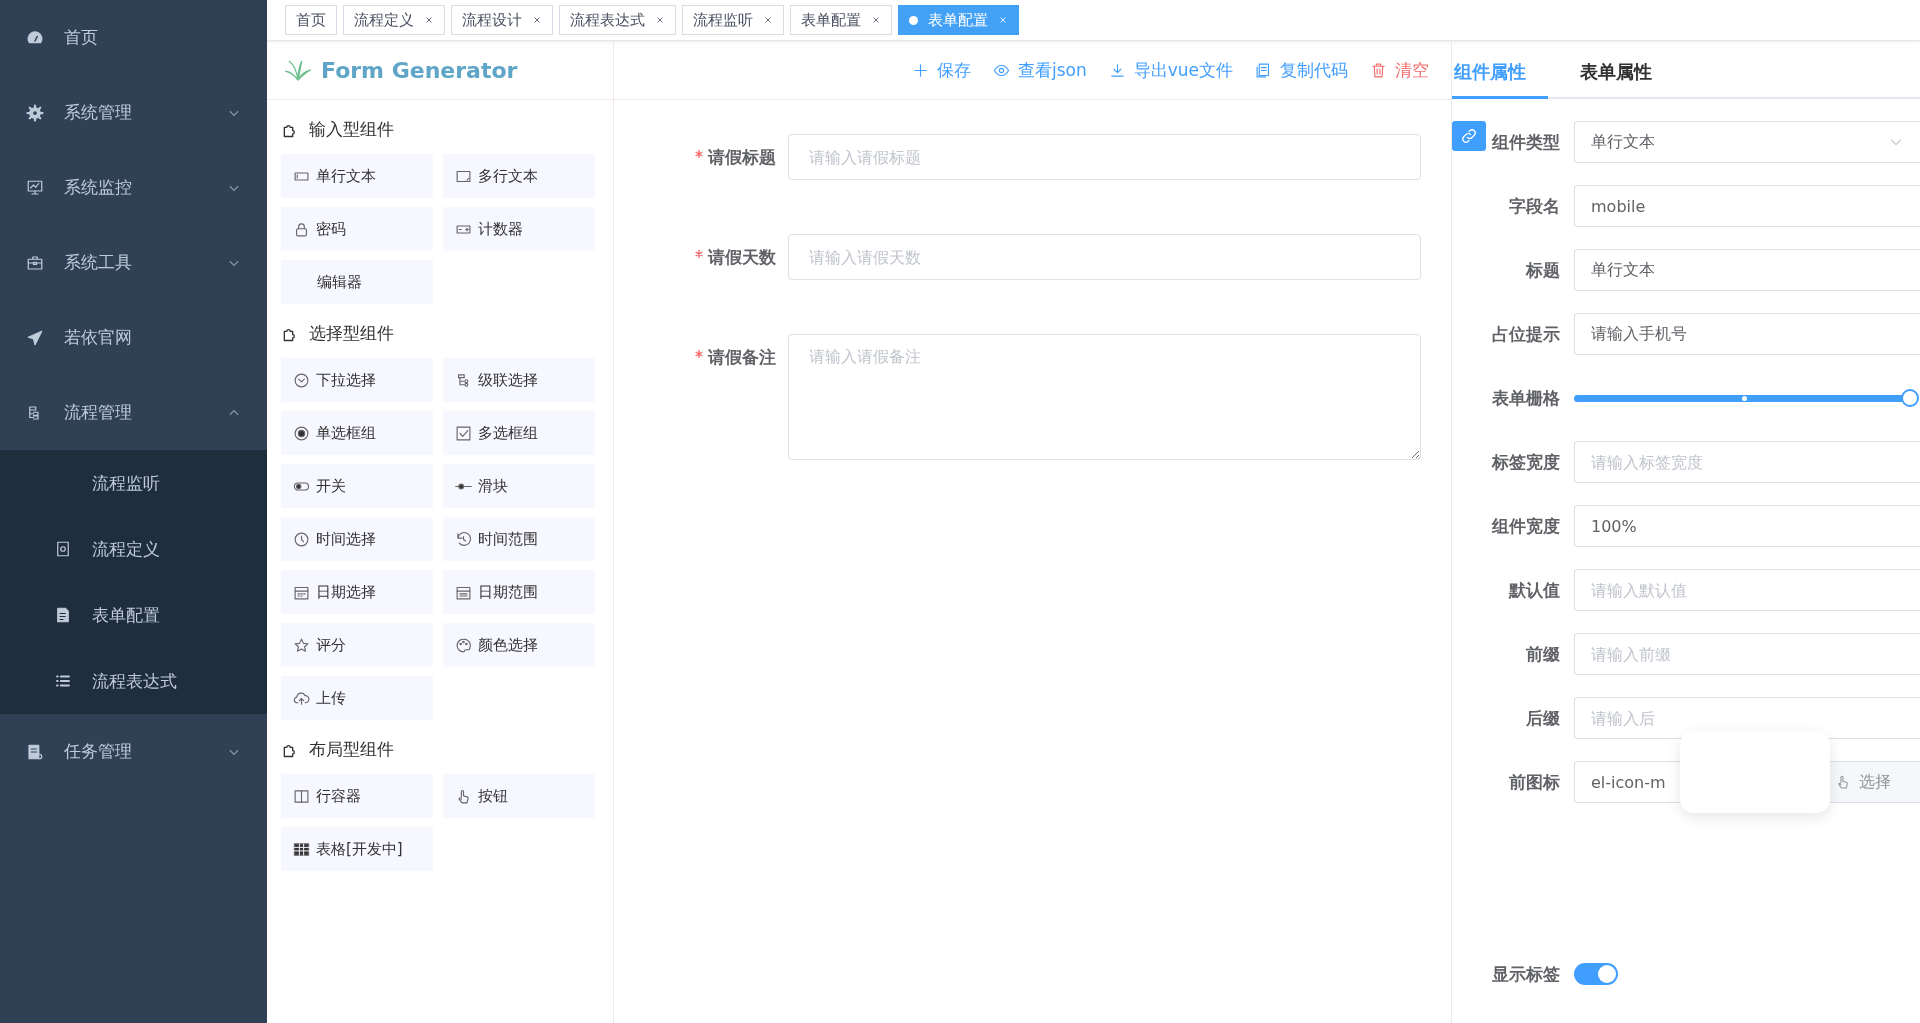 The height and width of the screenshot is (1023, 1920). I want to click on section-title: 输入型组件, so click(351, 129).